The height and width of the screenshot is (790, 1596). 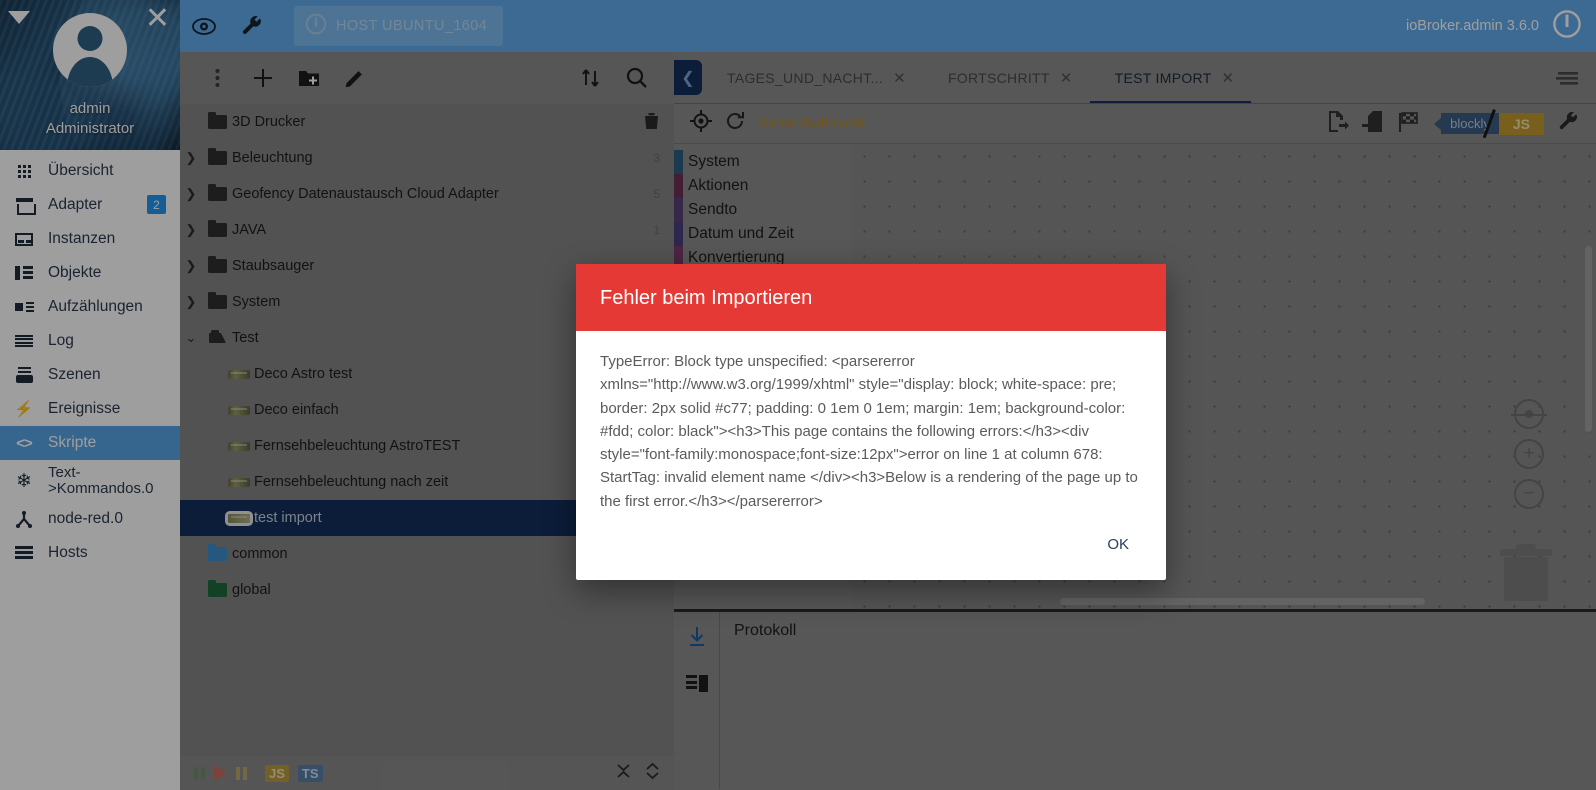 I want to click on ok-button: OK, so click(x=1118, y=544).